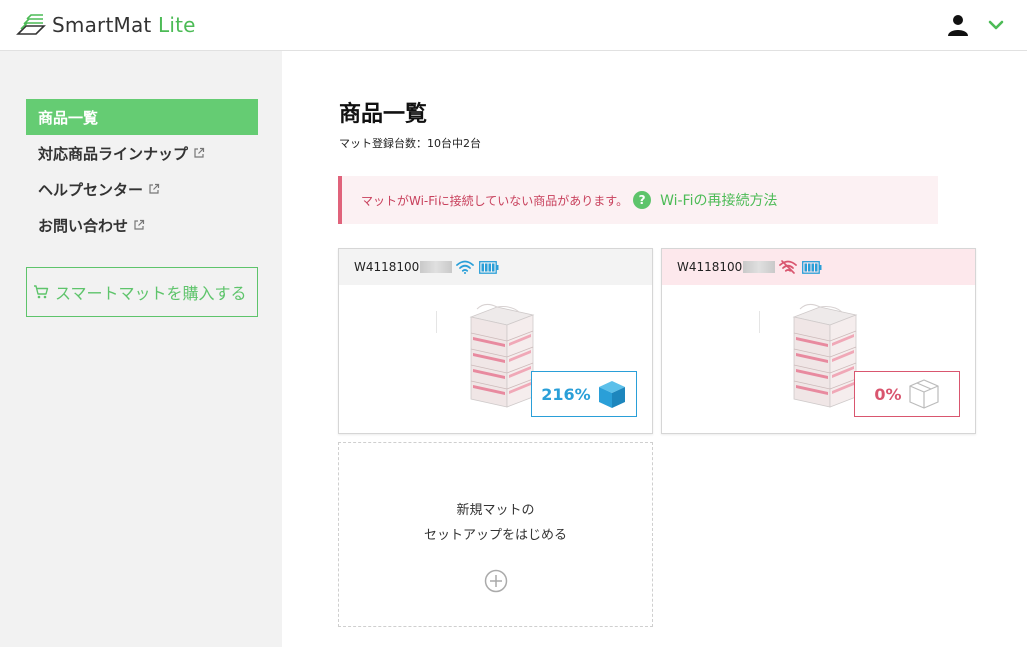  What do you see at coordinates (31, 24) in the screenshot?
I see `logo-mark-icon` at bounding box center [31, 24].